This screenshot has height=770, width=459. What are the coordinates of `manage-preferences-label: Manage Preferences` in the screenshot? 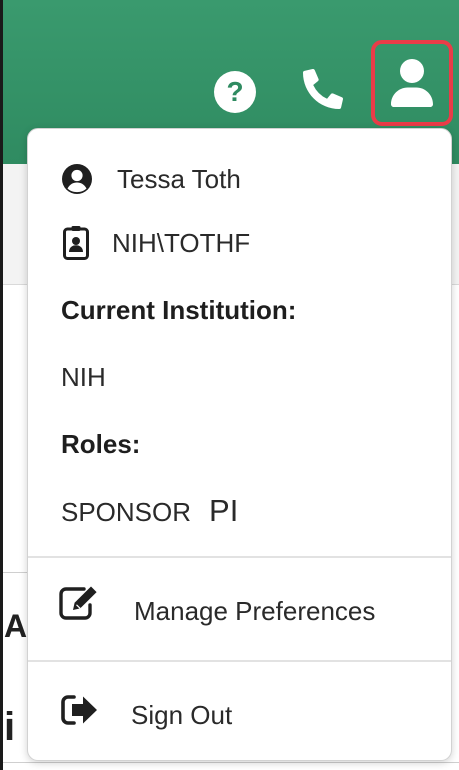 It's located at (255, 611).